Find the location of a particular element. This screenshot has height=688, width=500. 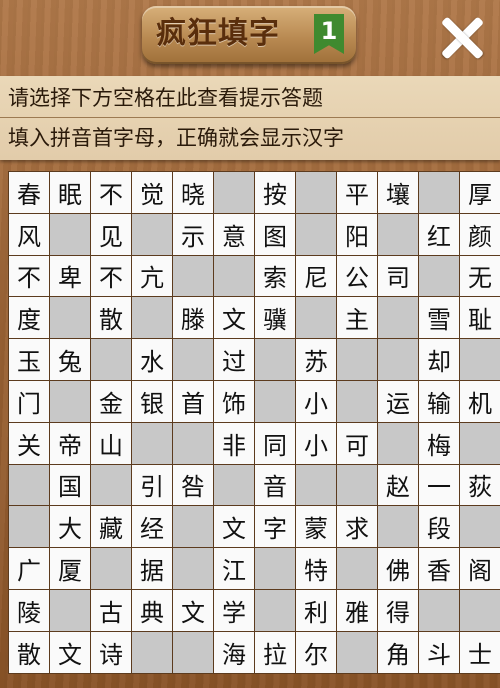

crossword-cell: 古 is located at coordinates (111, 610).